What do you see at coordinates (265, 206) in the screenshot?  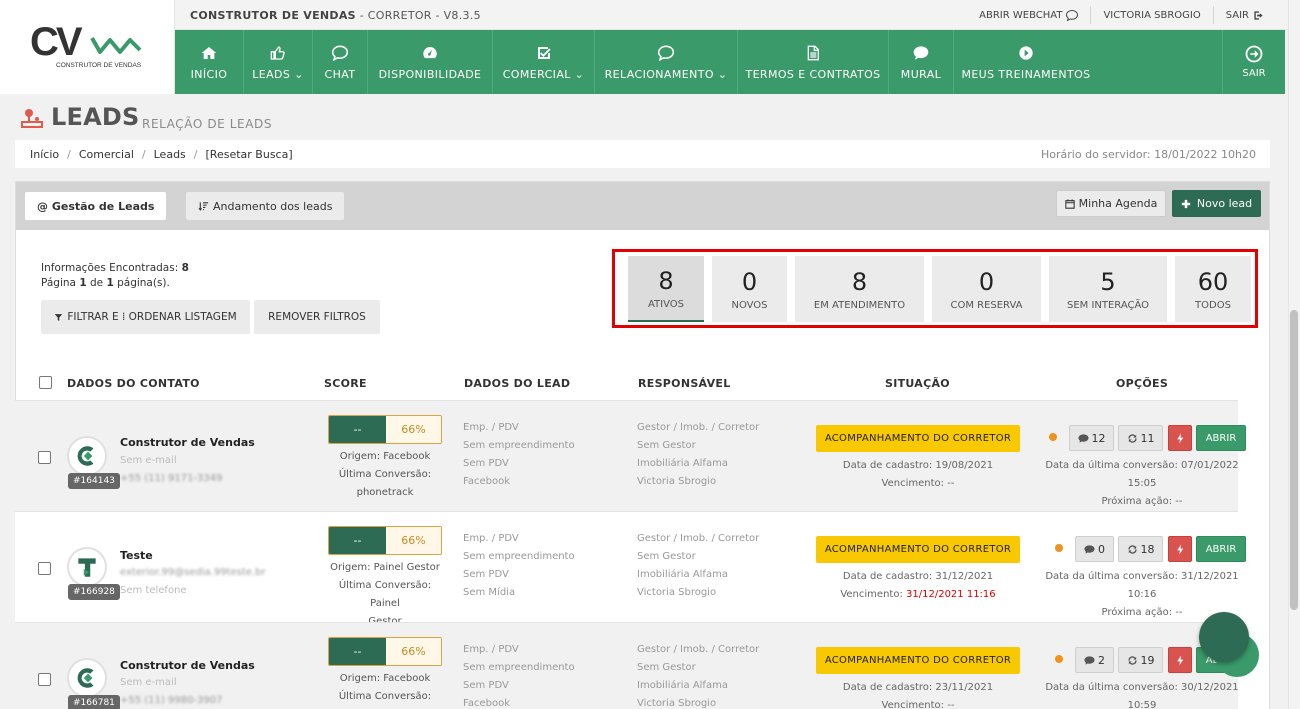 I see `tab-andamento-leads: Andamento dos leads` at bounding box center [265, 206].